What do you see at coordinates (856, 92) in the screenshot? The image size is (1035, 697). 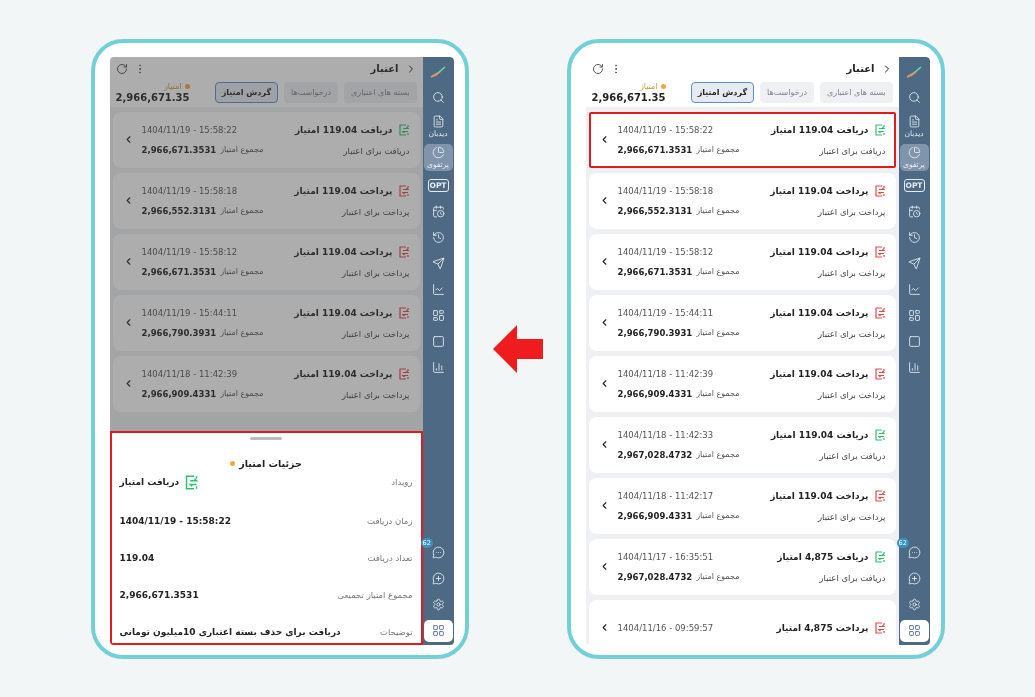 I see `tab: بسته های اعتباری` at bounding box center [856, 92].